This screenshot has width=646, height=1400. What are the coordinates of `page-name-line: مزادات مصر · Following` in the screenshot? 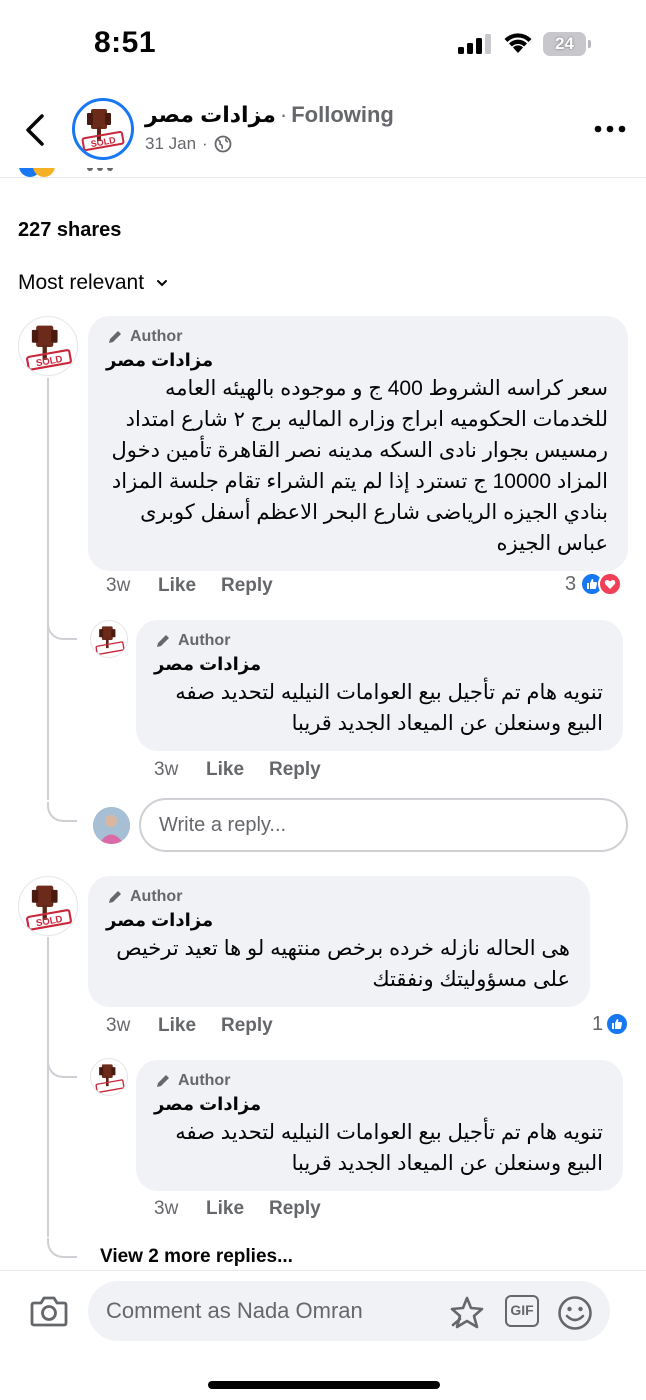 It's located at (269, 115).